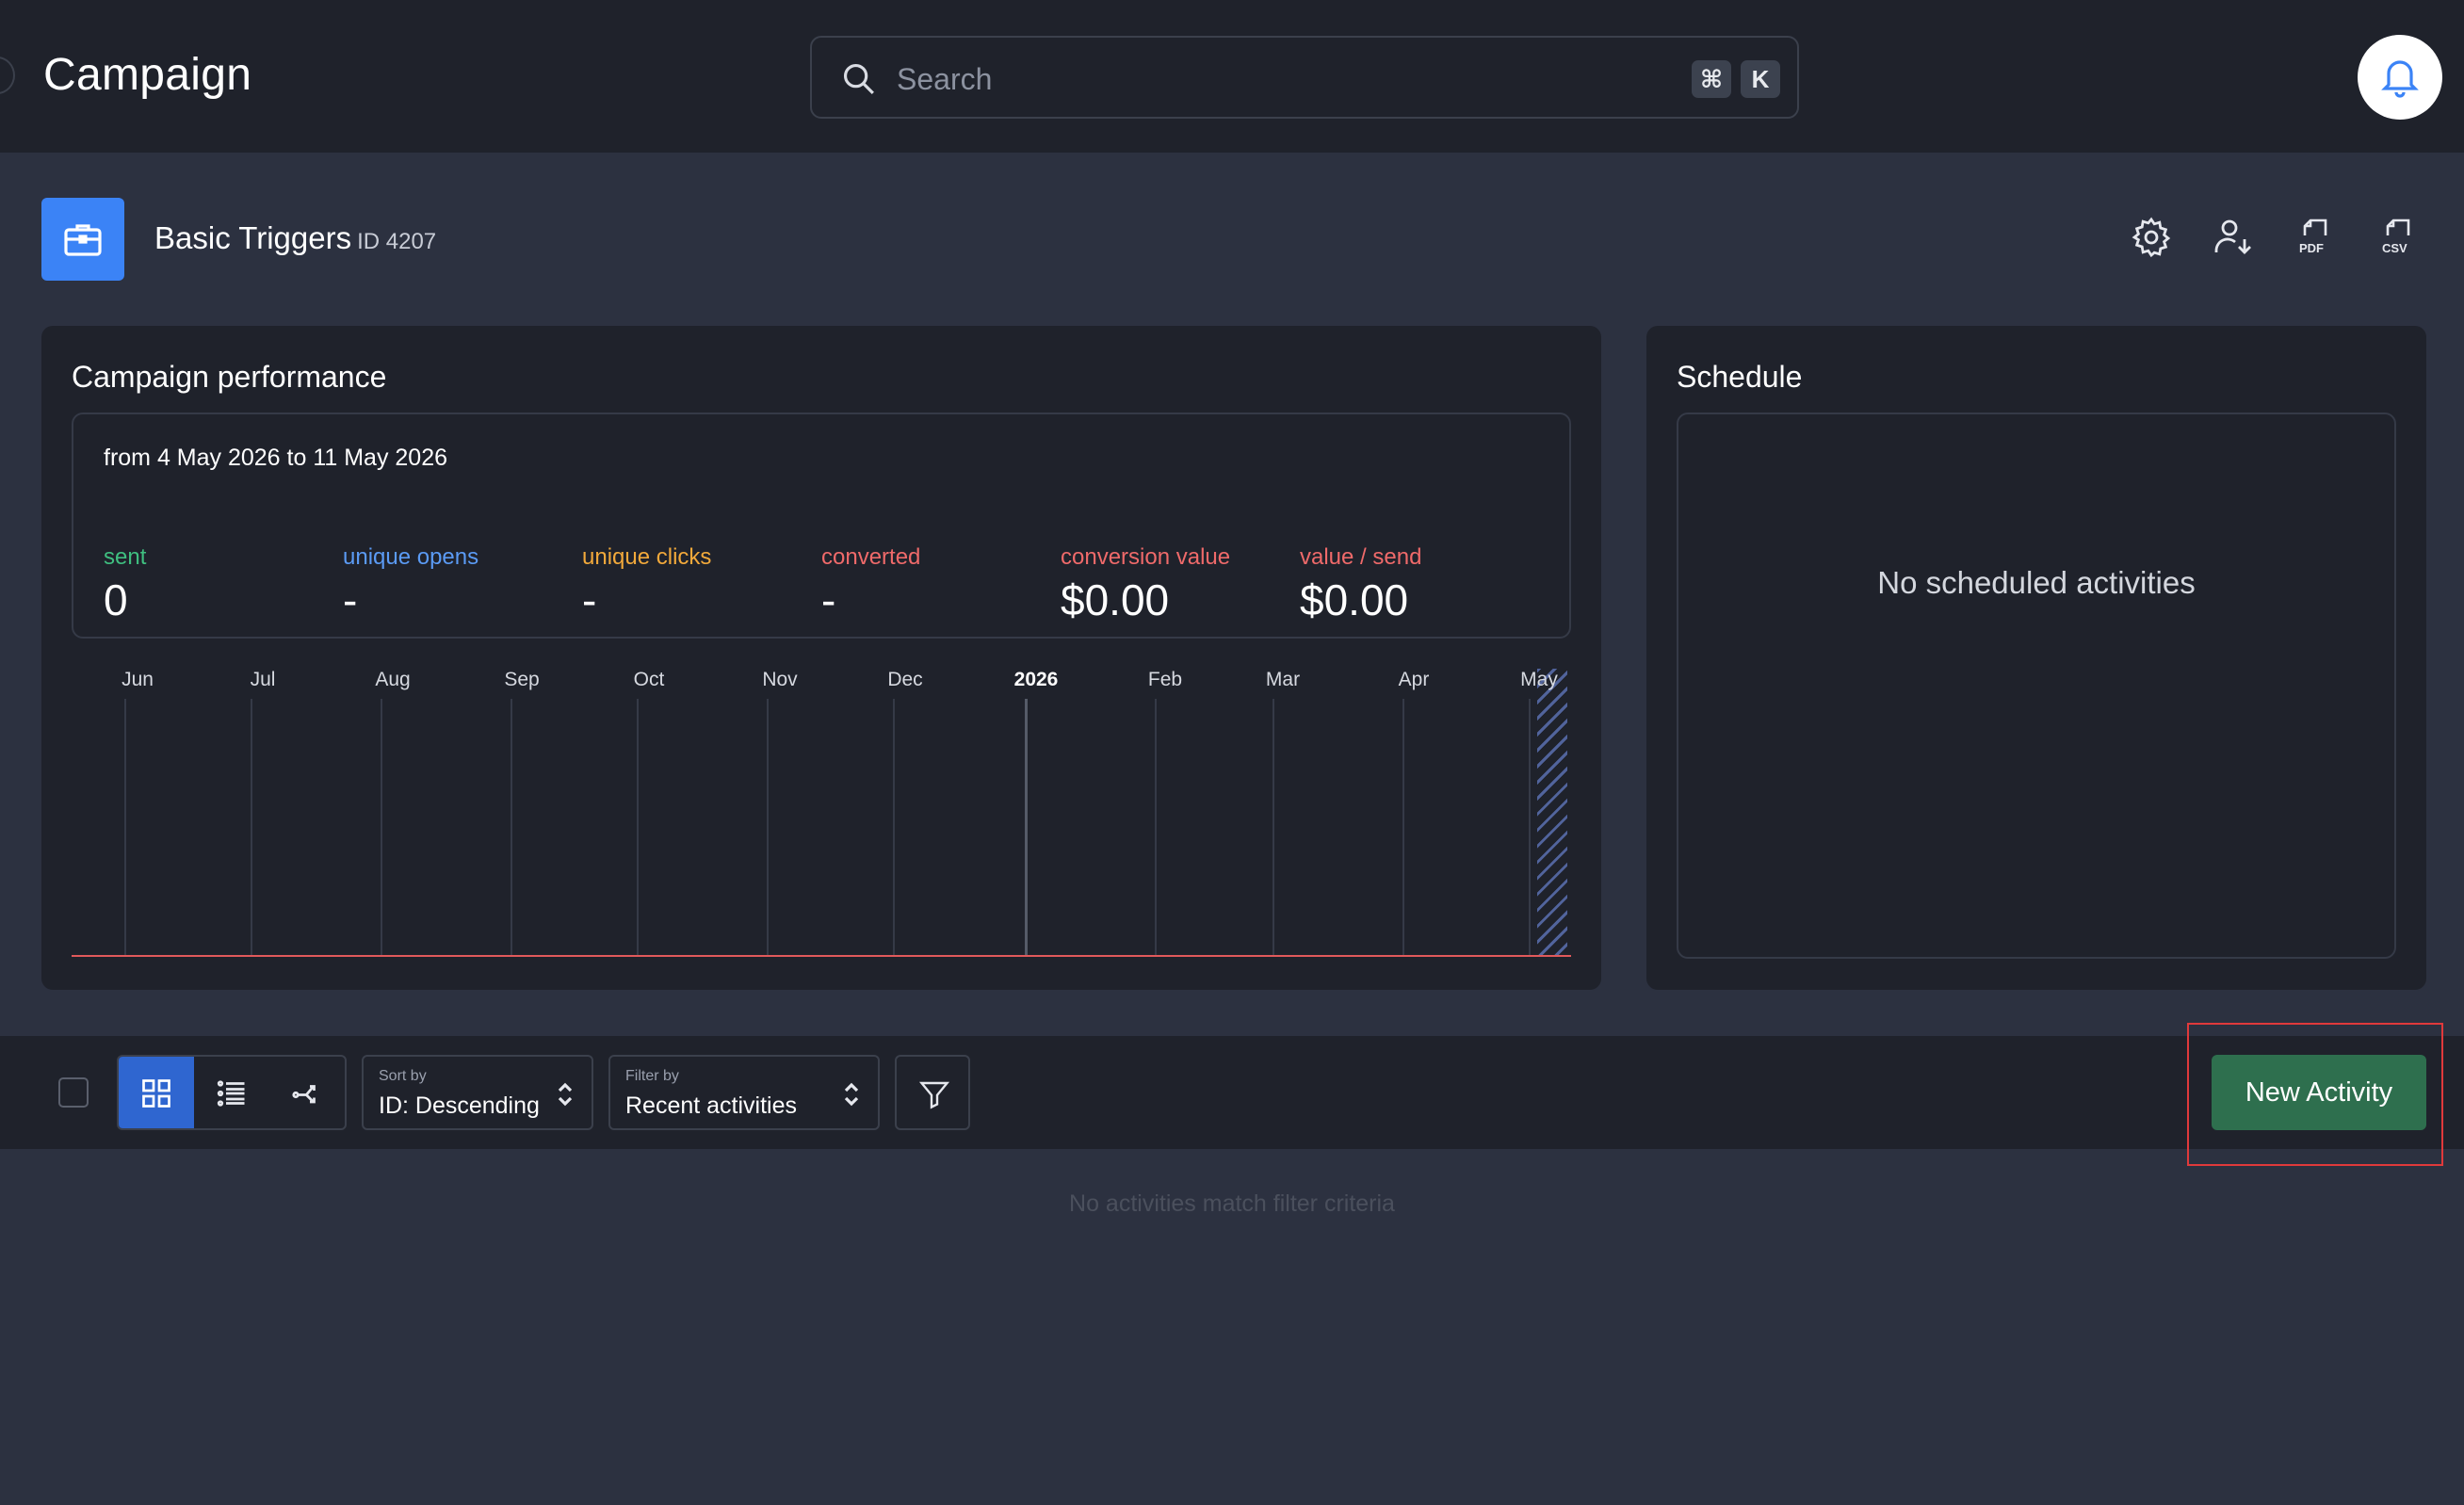 This screenshot has height=1505, width=2464. I want to click on stat-value: 0, so click(116, 599).